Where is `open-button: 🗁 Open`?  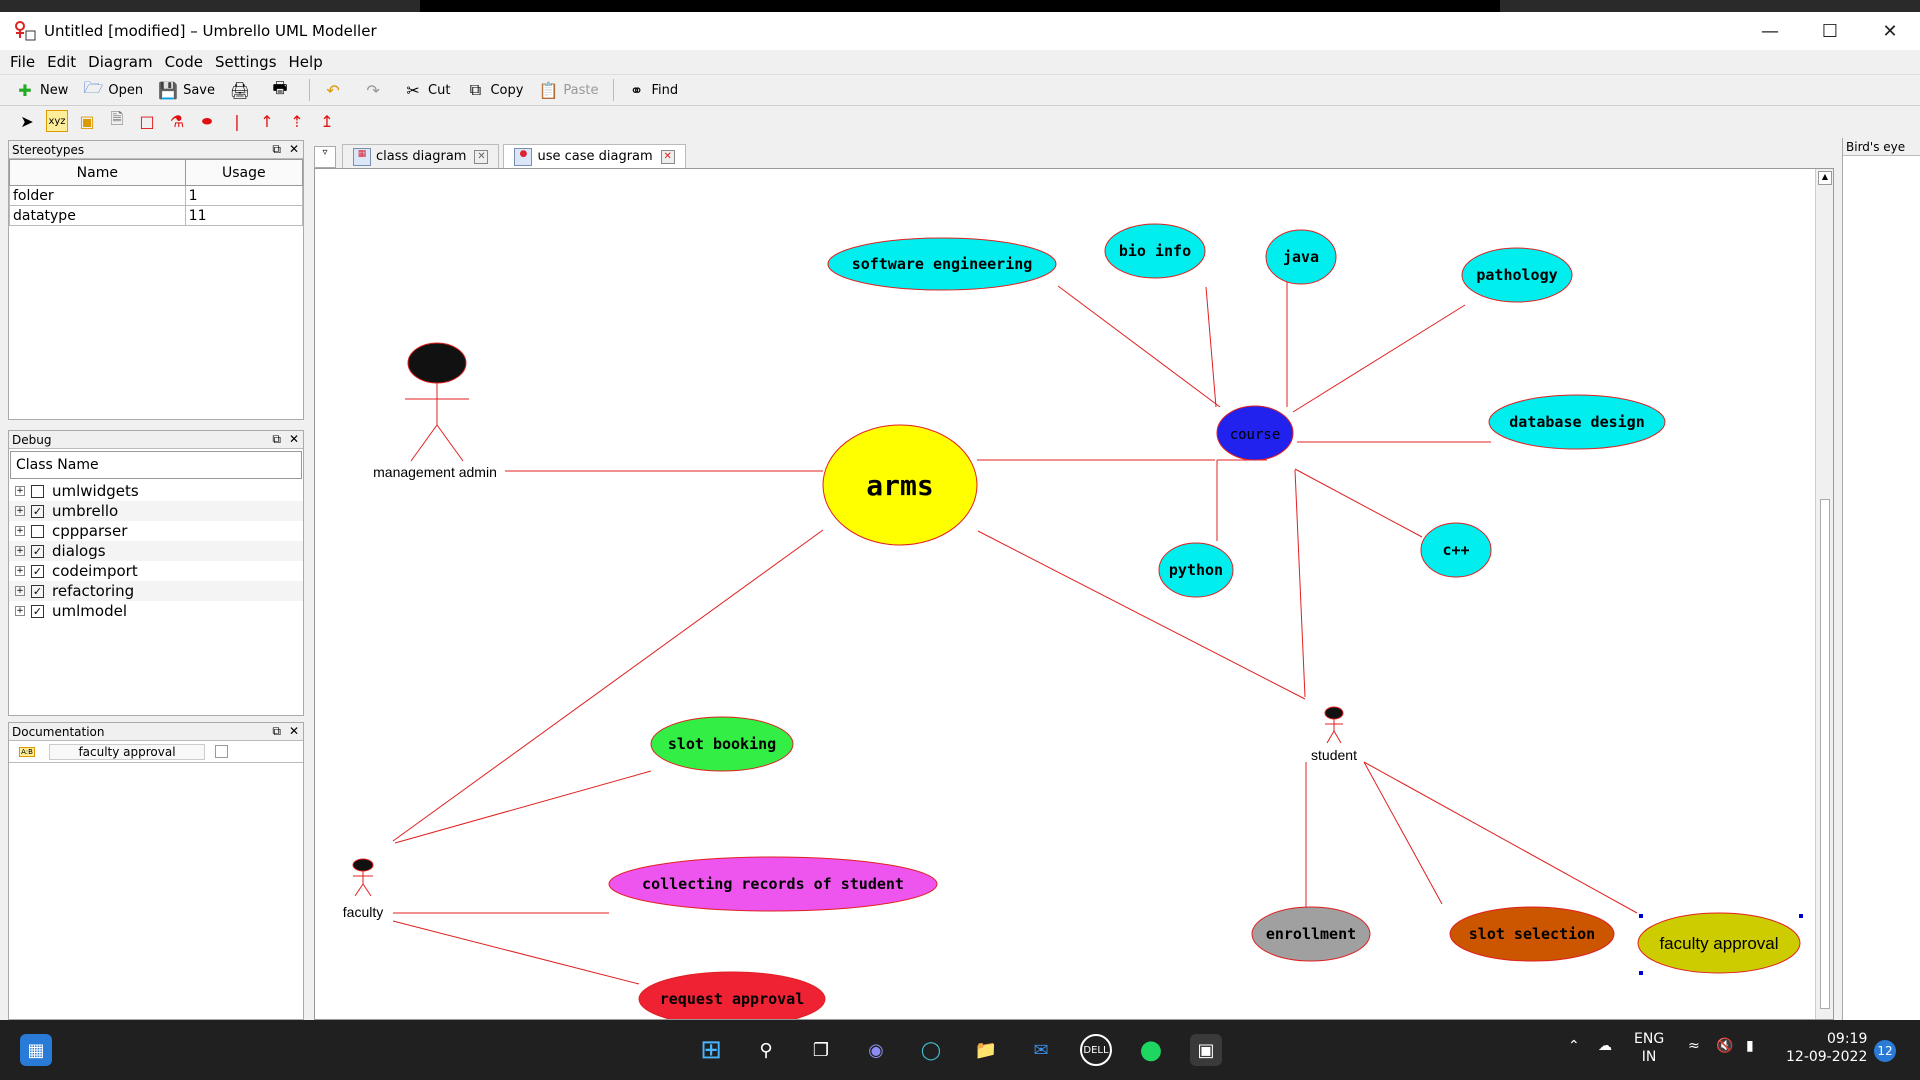 open-button: 🗁 Open is located at coordinates (112, 89).